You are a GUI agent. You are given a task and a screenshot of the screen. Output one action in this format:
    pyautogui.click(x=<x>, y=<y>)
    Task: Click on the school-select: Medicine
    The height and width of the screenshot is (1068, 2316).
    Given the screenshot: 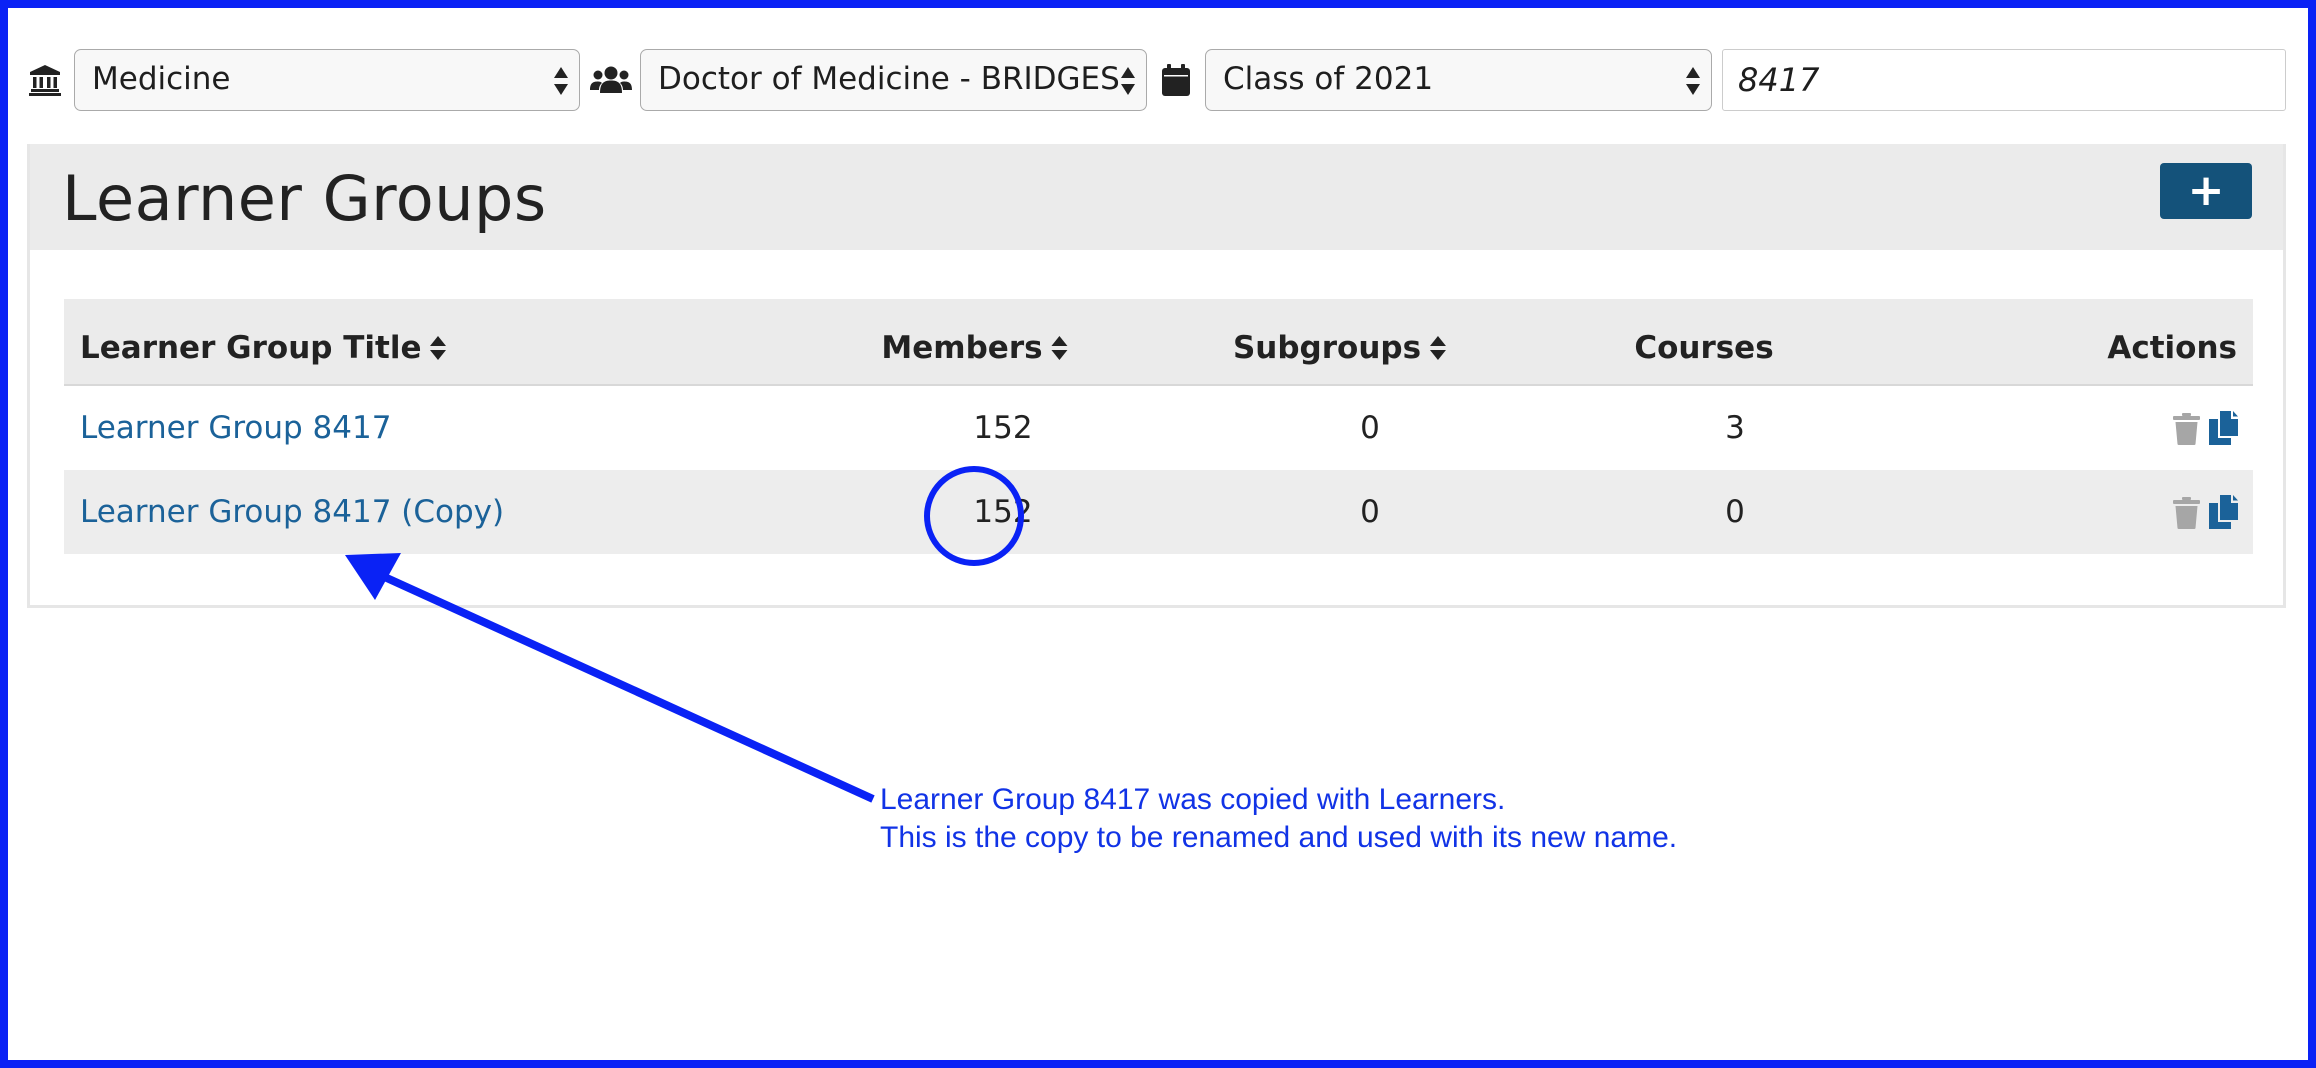 What is the action you would take?
    pyautogui.click(x=327, y=80)
    